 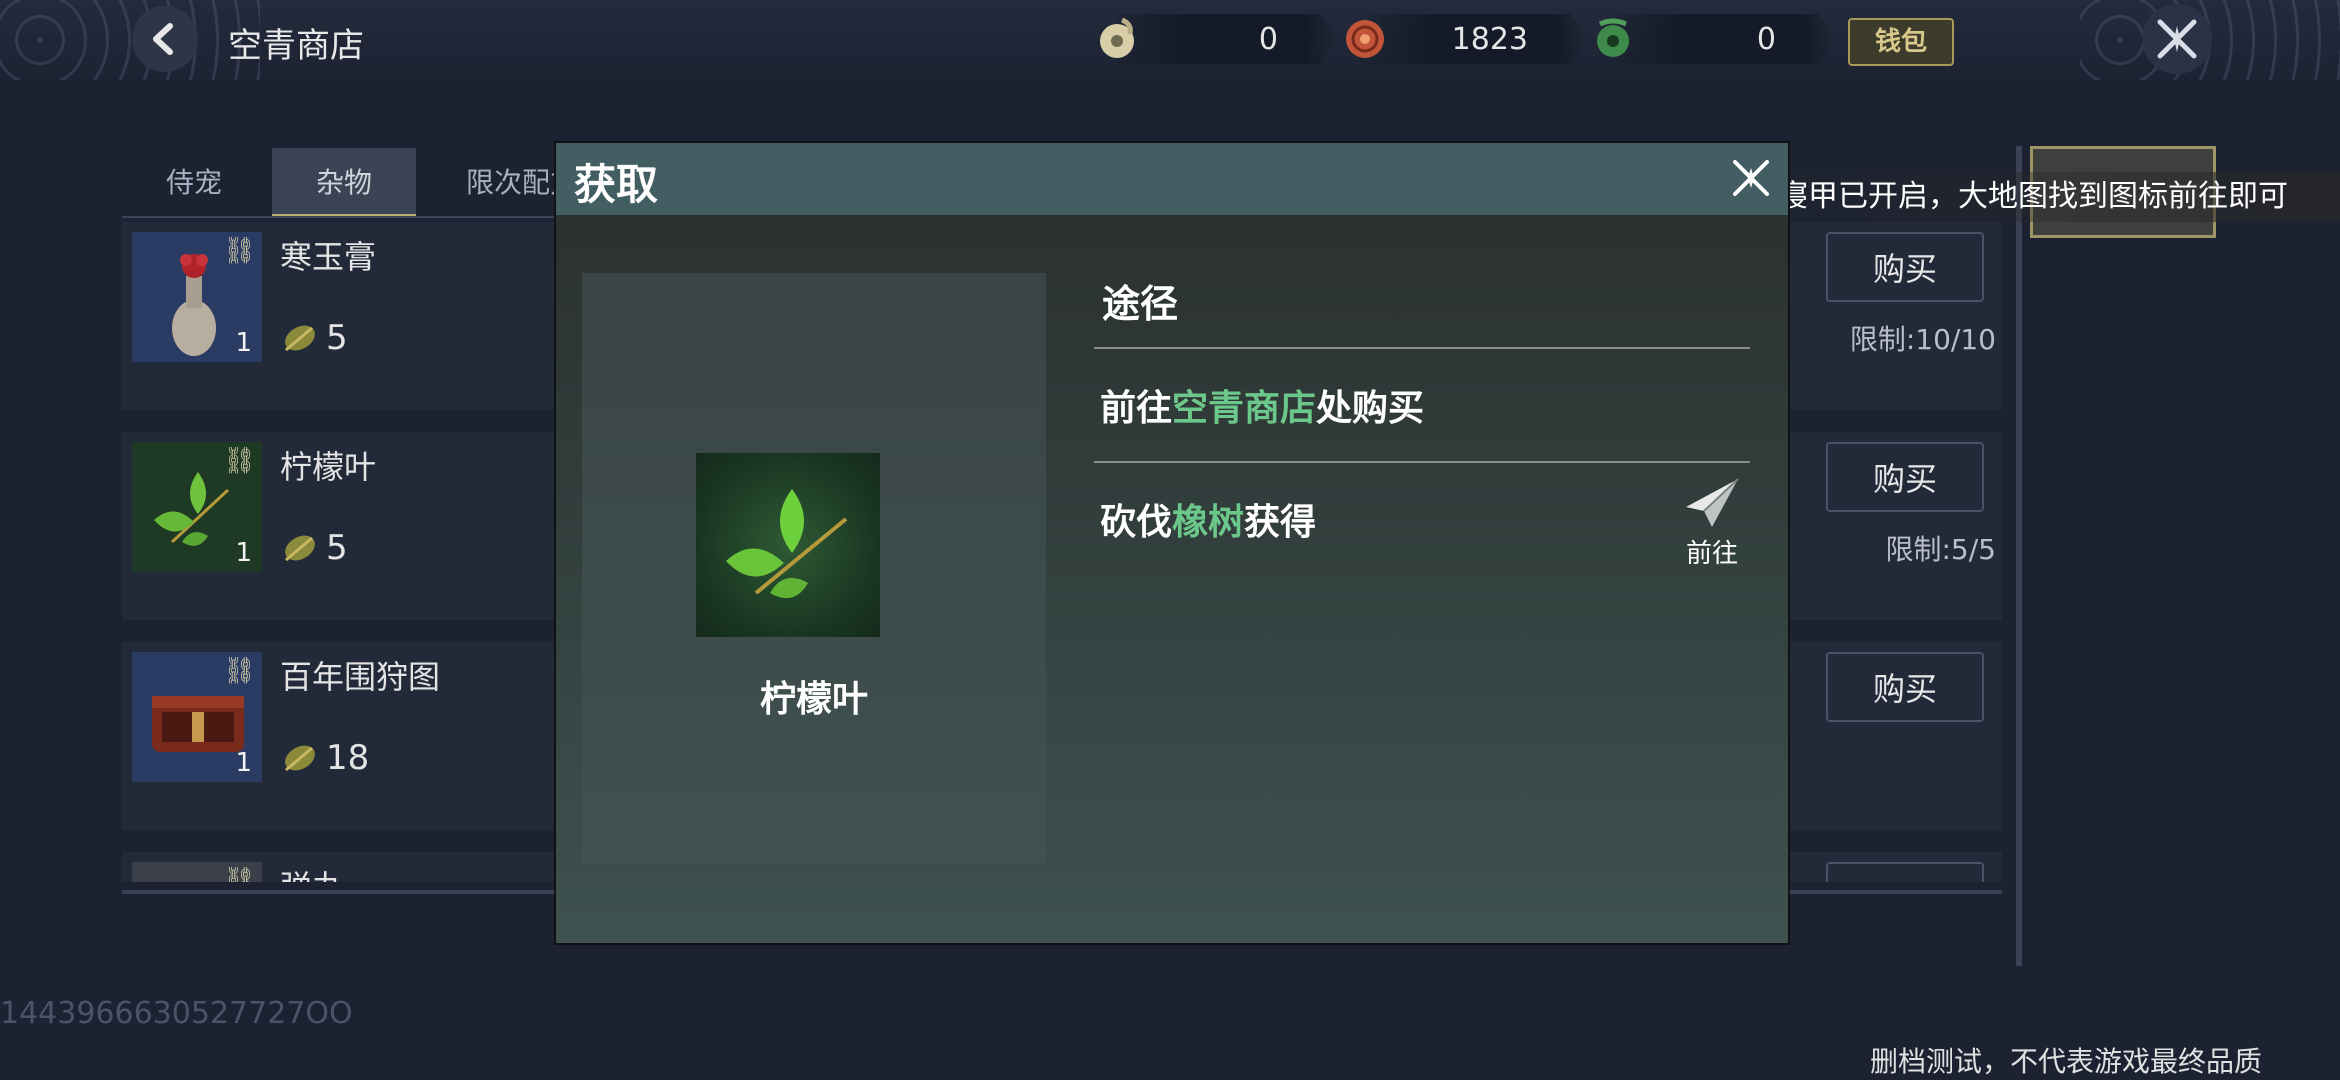 What do you see at coordinates (1370, 408) in the screenshot?
I see `source-suffix: 处购买` at bounding box center [1370, 408].